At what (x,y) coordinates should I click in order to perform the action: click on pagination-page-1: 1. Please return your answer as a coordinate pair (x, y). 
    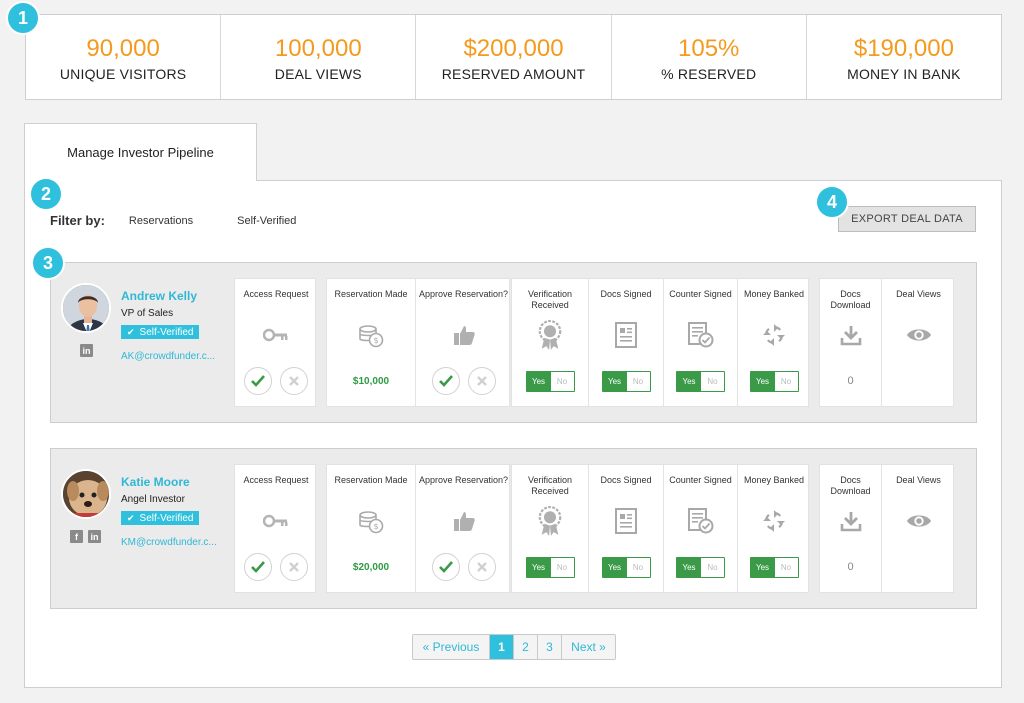
    Looking at the image, I should click on (502, 647).